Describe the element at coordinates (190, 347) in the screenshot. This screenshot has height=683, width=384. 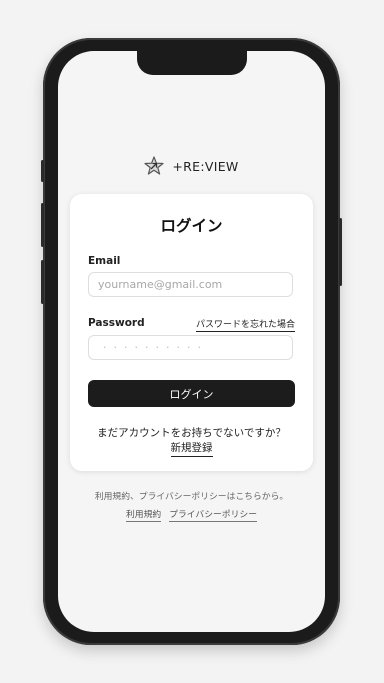
I see `password-input: ··········` at that location.